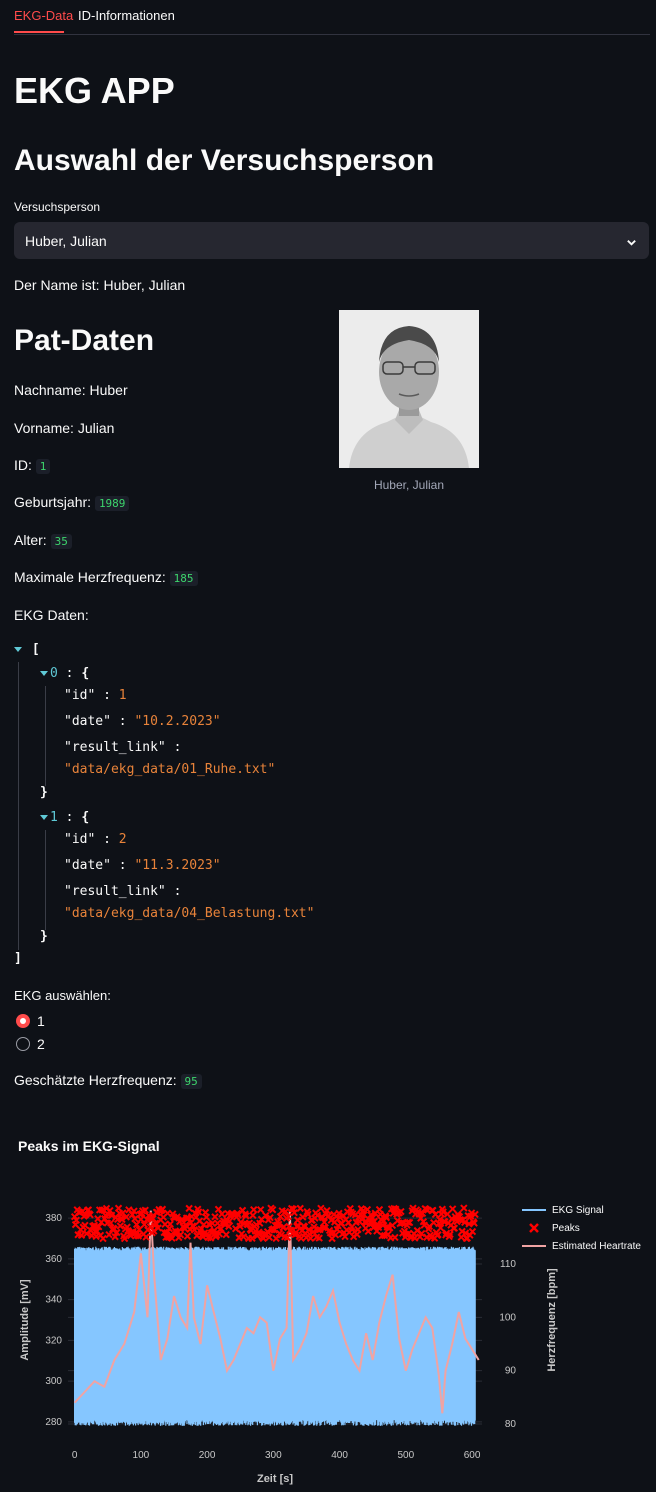  What do you see at coordinates (95, 1080) in the screenshot?
I see `estimated-hr-label: Geschätzte Herzfrequenz:` at bounding box center [95, 1080].